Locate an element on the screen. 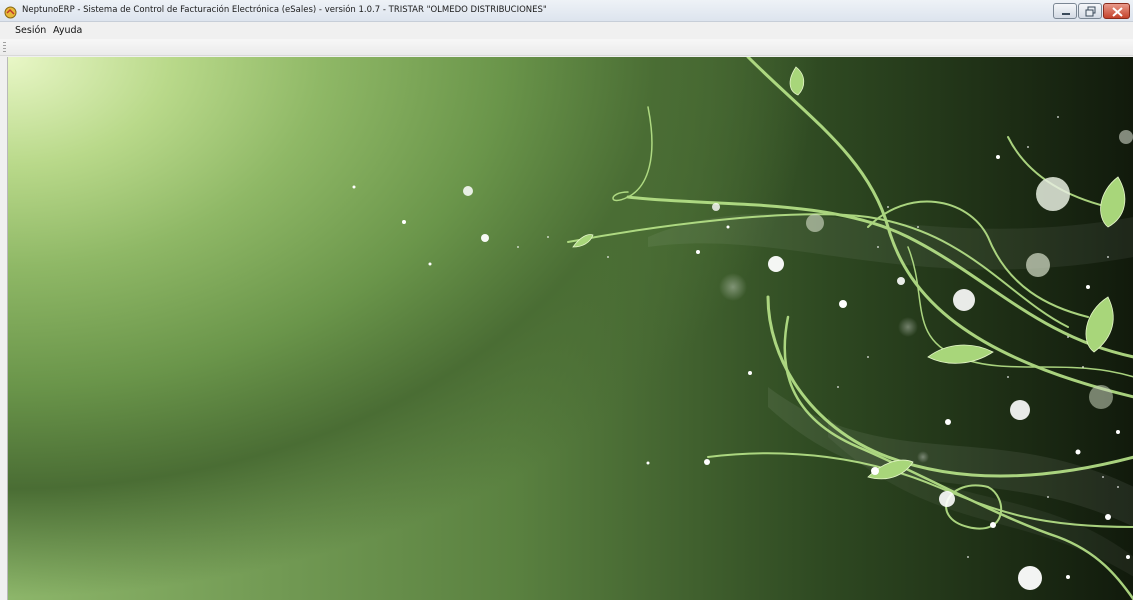 This screenshot has height=600, width=1133. close-button is located at coordinates (1116, 11).